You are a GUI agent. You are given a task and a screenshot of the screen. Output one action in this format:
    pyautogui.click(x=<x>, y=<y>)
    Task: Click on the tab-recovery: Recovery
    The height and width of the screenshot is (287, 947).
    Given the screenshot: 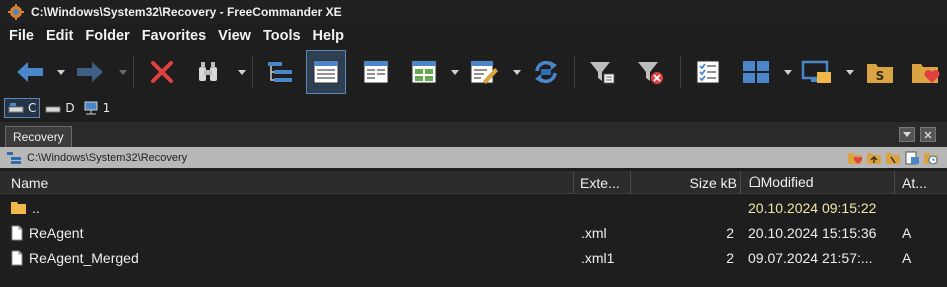 What is the action you would take?
    pyautogui.click(x=38, y=136)
    